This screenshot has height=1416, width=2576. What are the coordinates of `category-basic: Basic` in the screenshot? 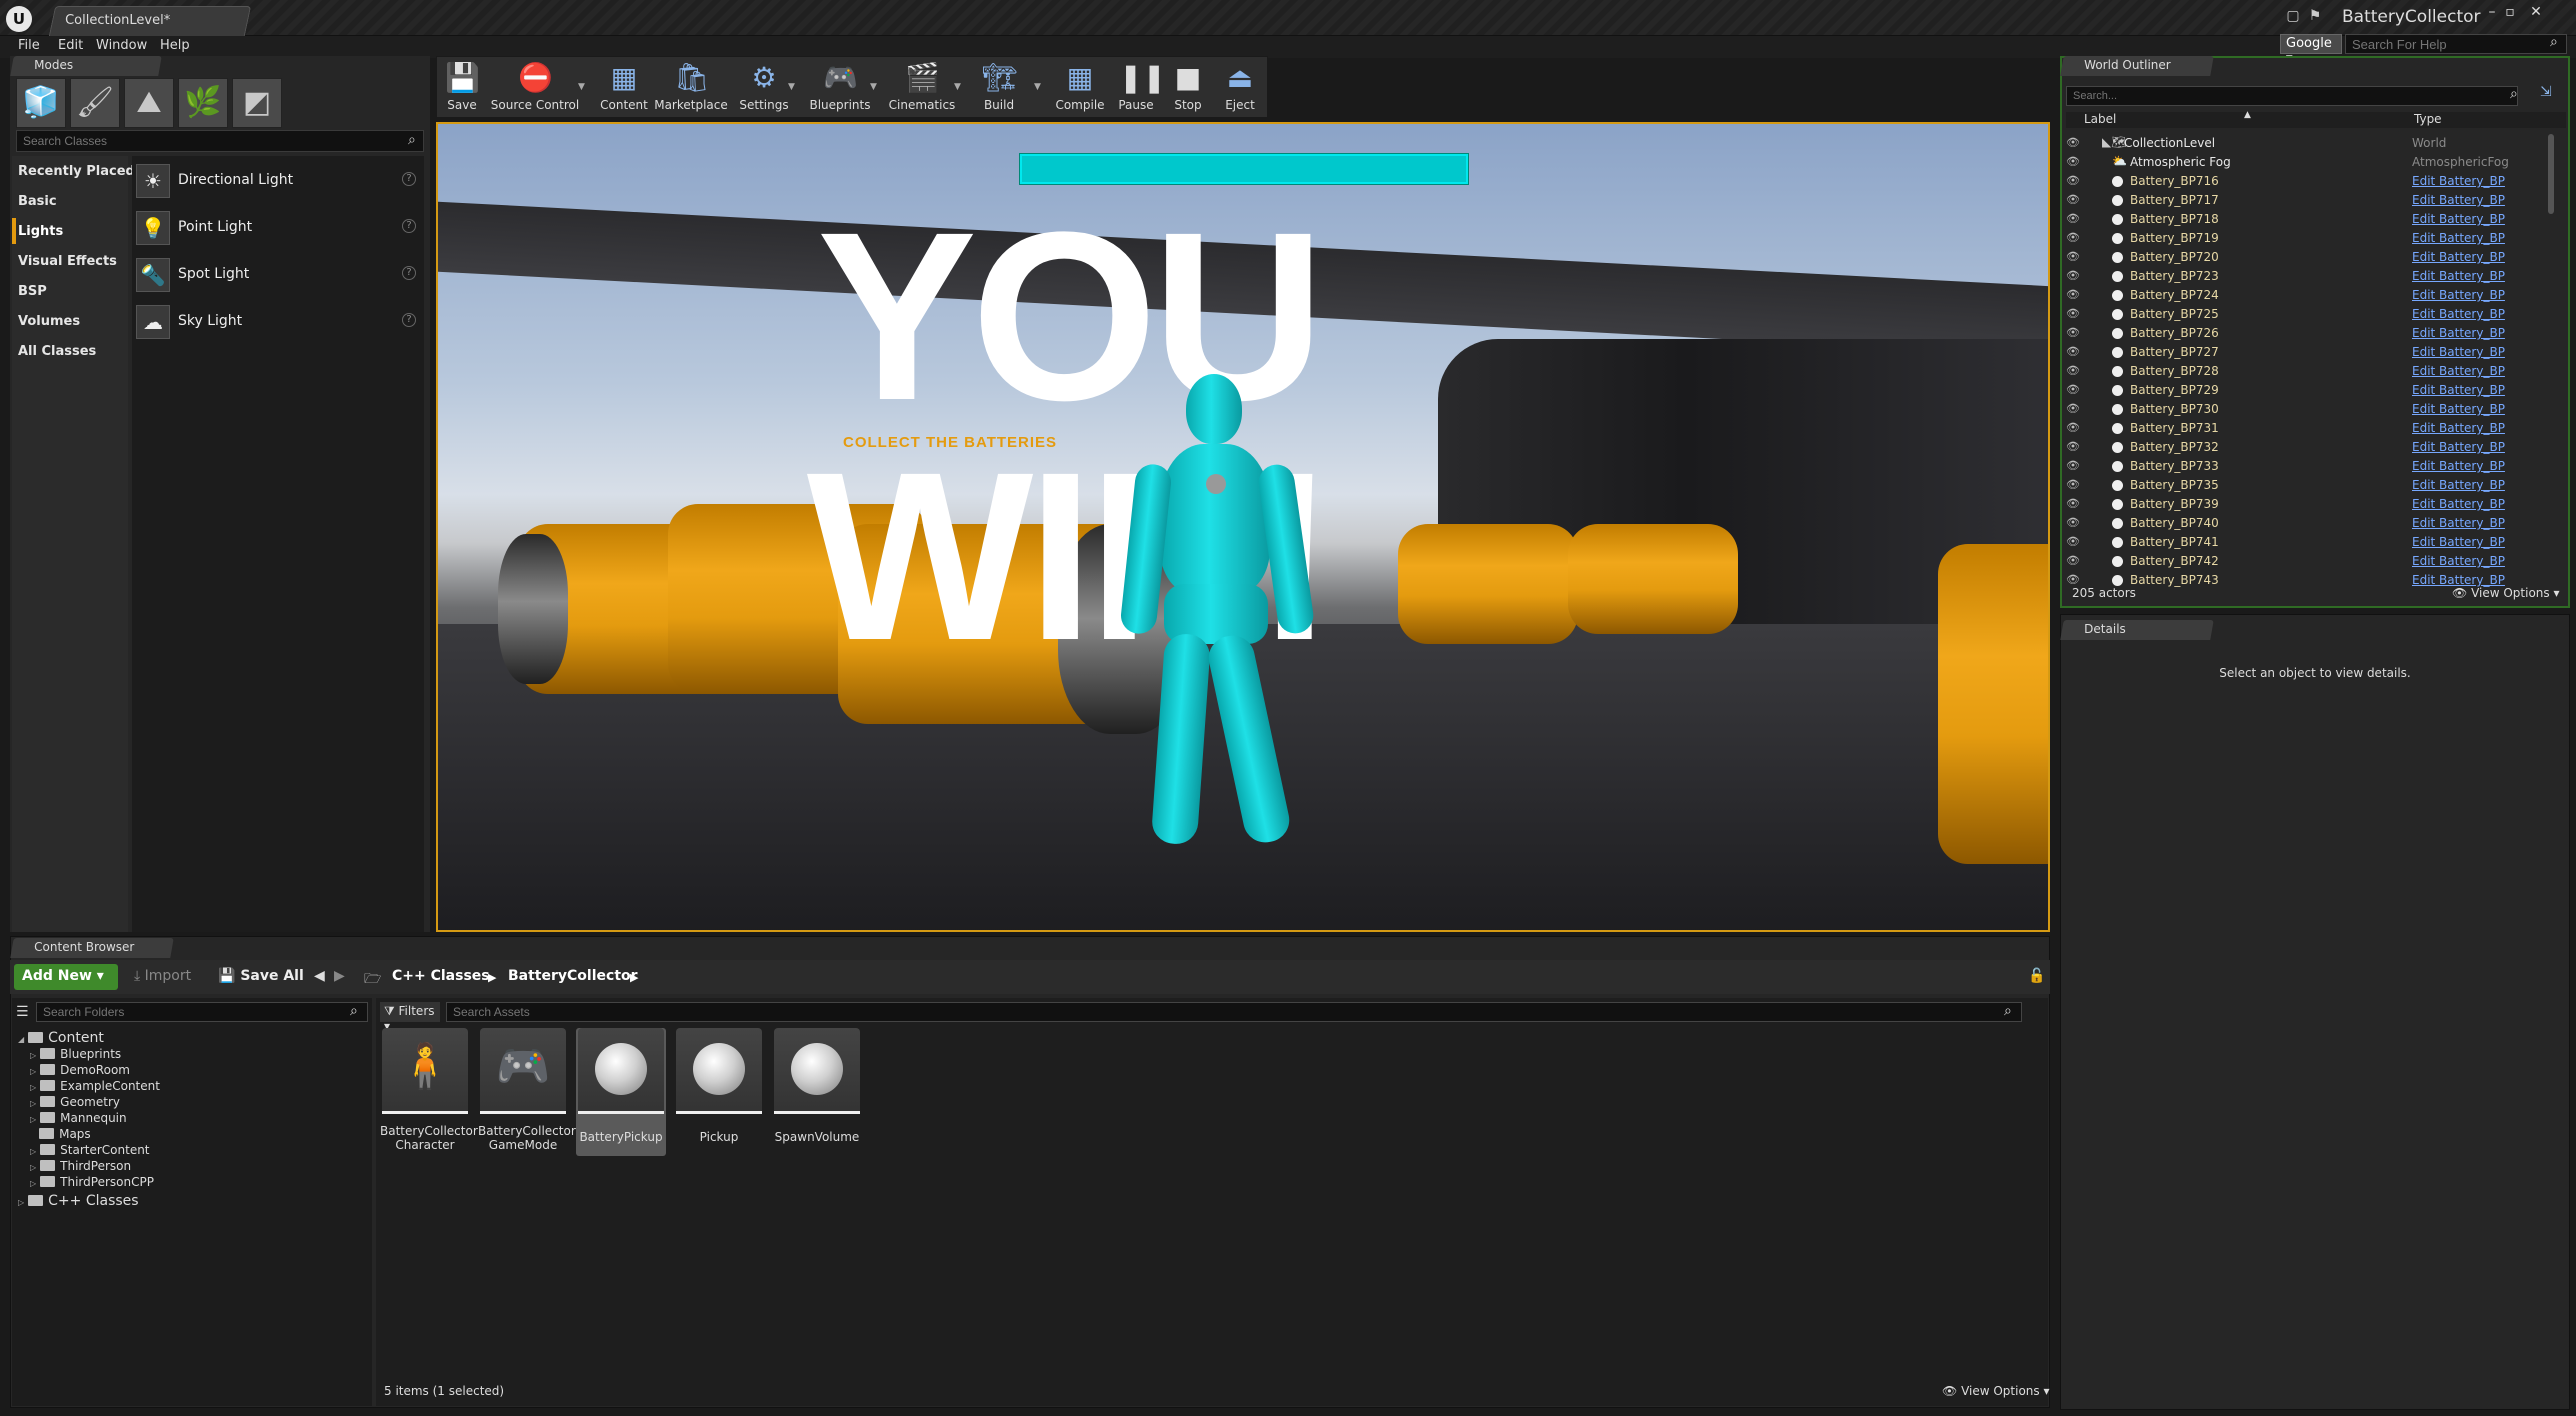 It's located at (37, 201).